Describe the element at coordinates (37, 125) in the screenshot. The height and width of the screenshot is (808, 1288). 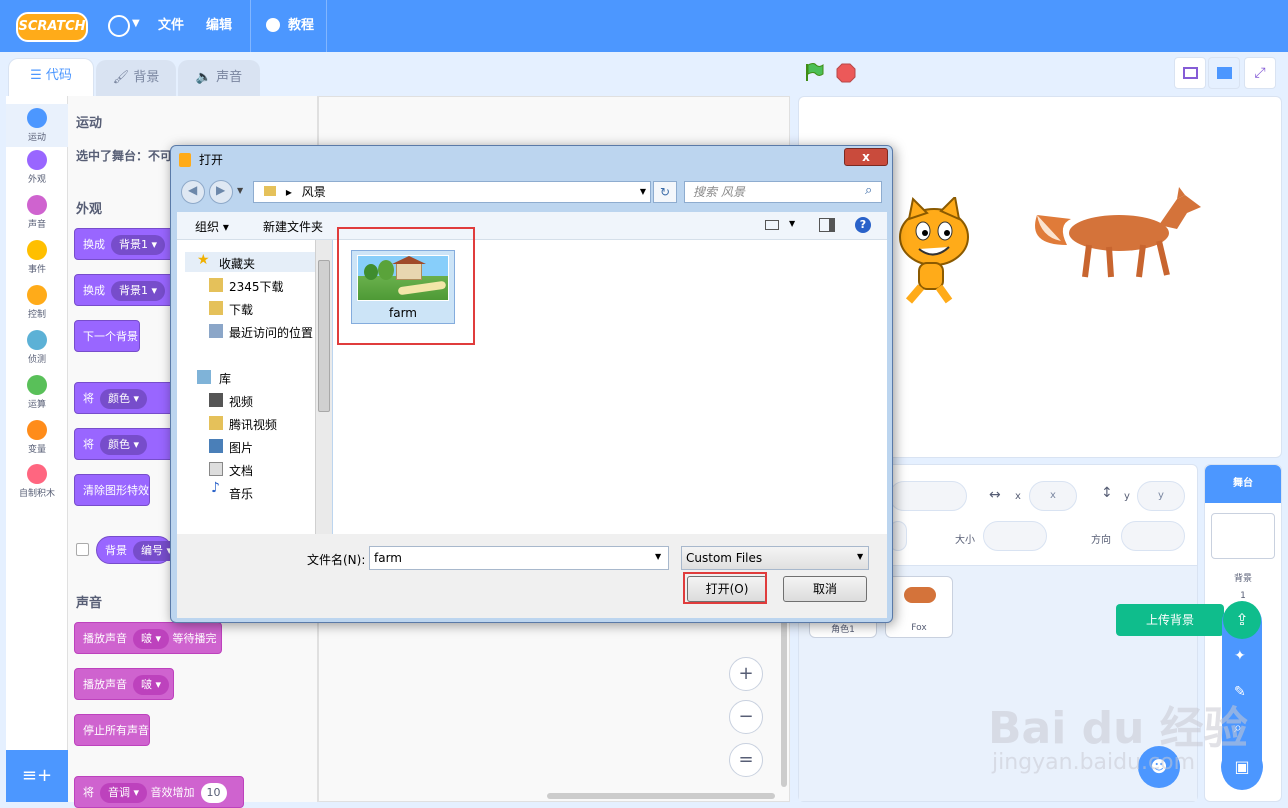
I see `category-motion: 运动` at that location.